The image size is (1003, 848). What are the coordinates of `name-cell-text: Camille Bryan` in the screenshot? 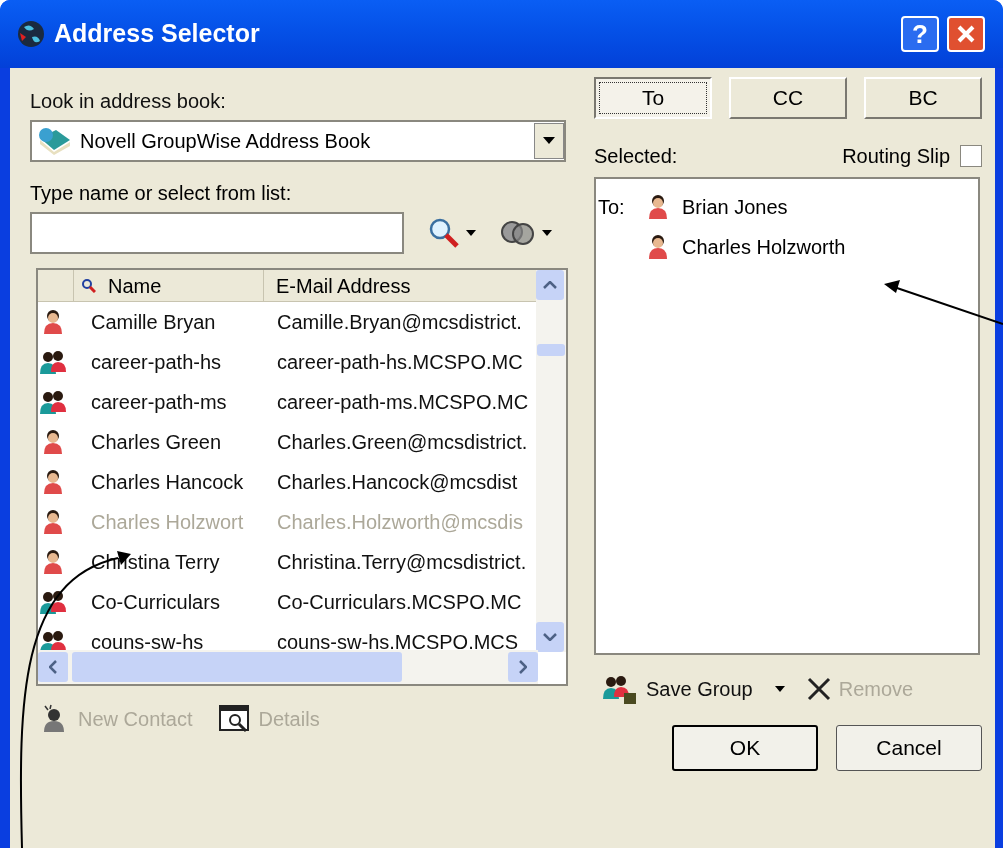 It's located at (153, 322).